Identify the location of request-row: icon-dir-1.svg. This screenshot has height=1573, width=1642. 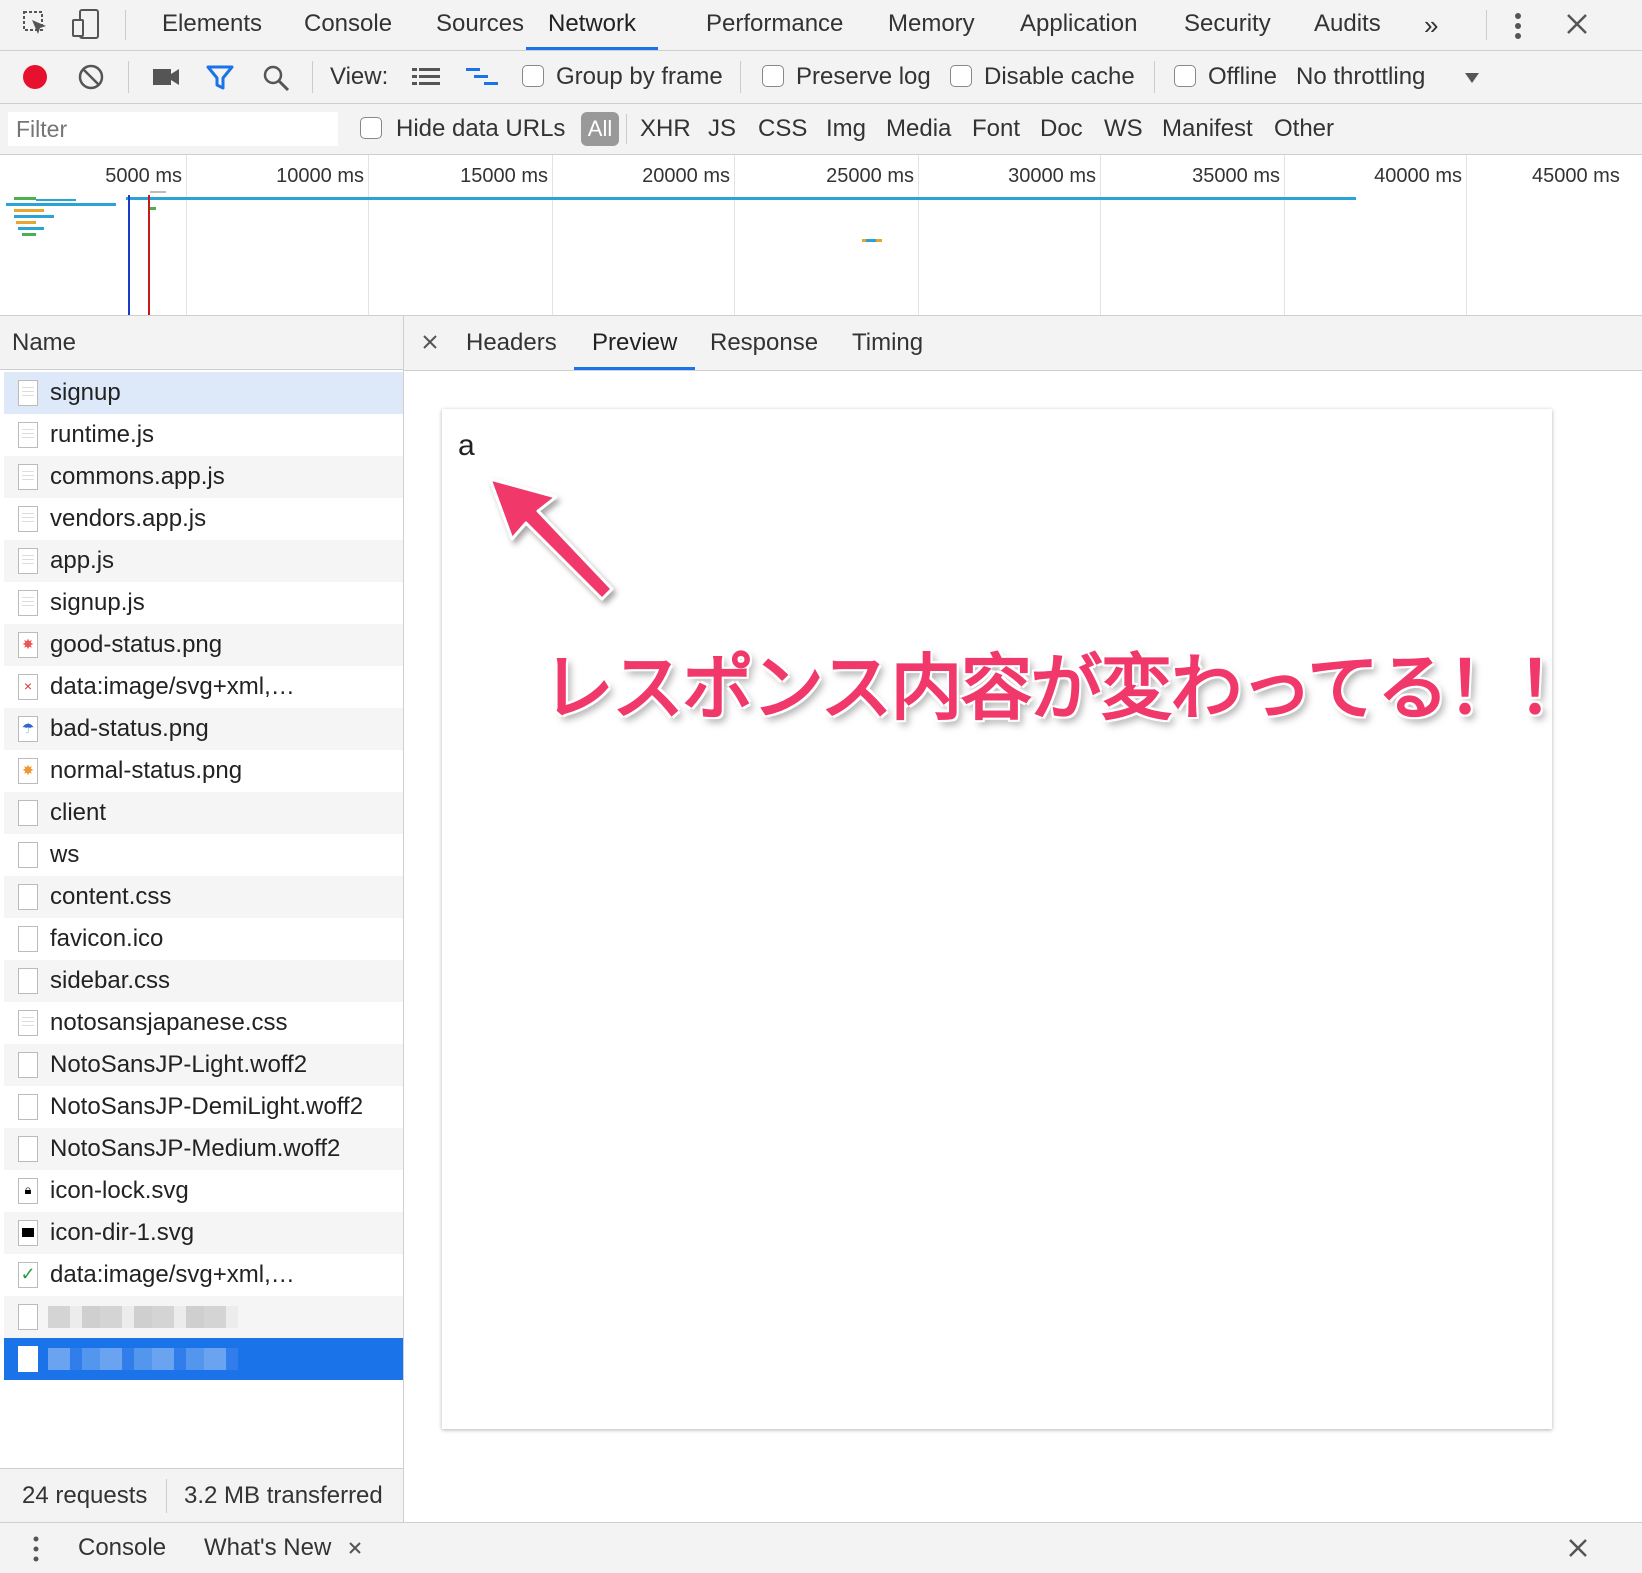
(203, 1233).